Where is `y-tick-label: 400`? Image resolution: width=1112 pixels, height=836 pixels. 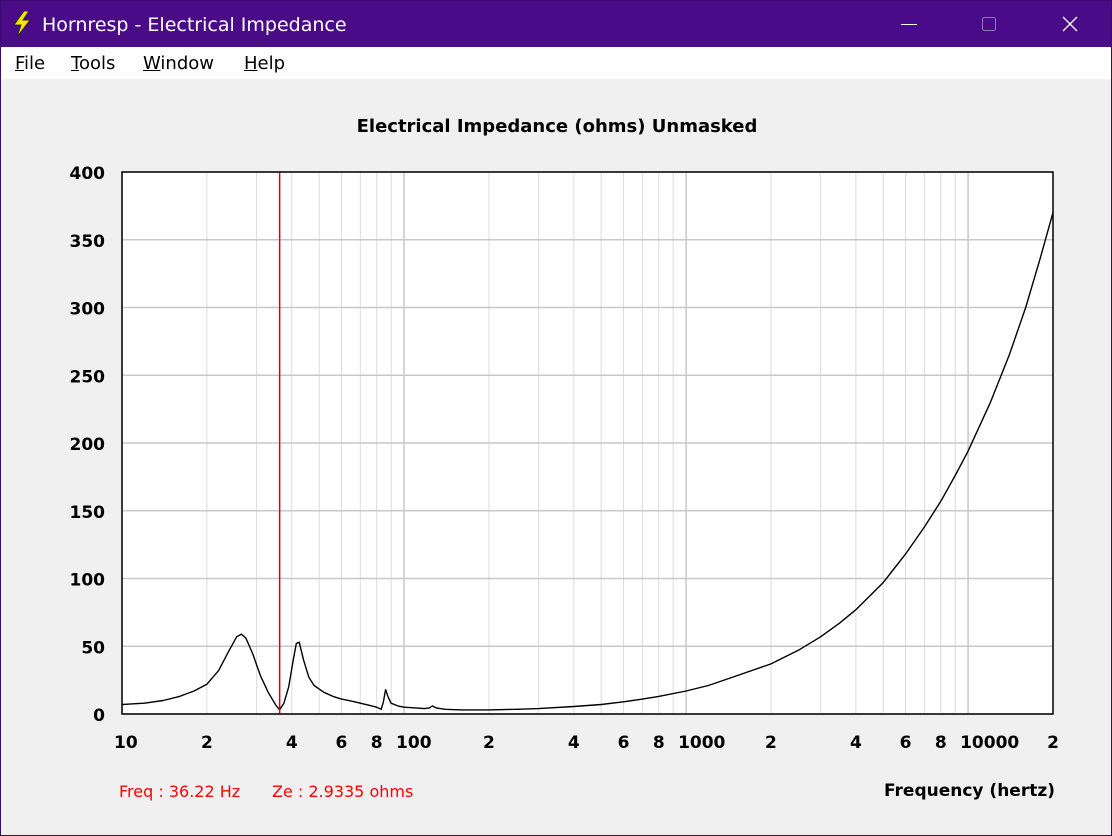 y-tick-label: 400 is located at coordinates (88, 174).